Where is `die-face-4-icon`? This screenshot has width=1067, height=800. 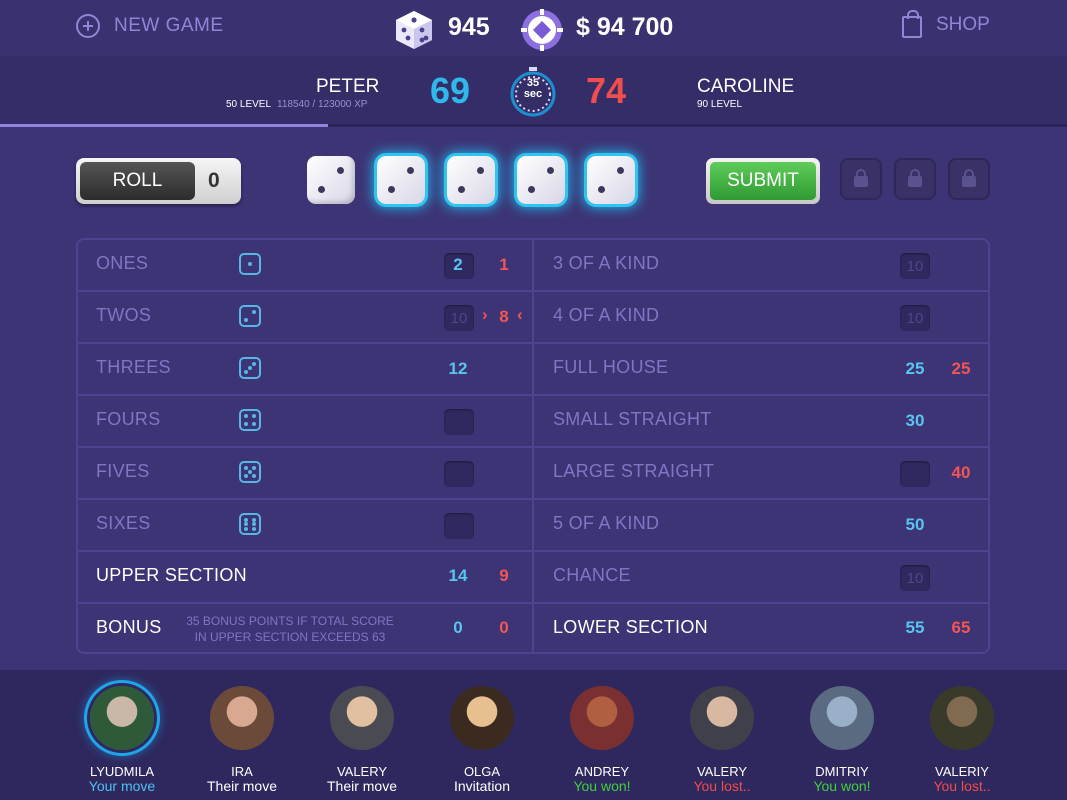 die-face-4-icon is located at coordinates (250, 420).